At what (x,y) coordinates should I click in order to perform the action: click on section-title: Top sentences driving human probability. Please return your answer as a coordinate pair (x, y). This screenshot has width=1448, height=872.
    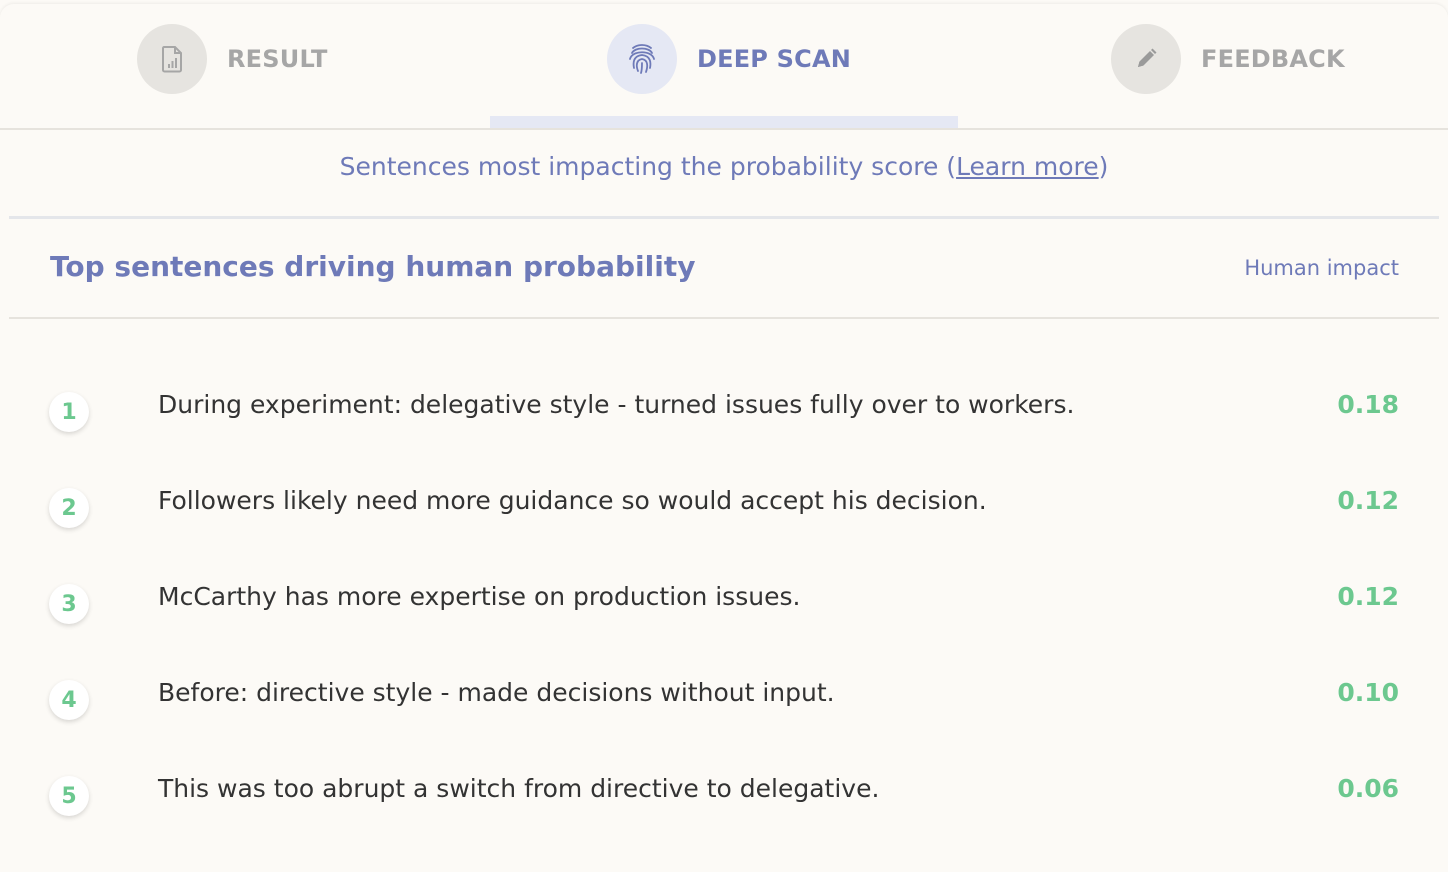
    Looking at the image, I should click on (373, 266).